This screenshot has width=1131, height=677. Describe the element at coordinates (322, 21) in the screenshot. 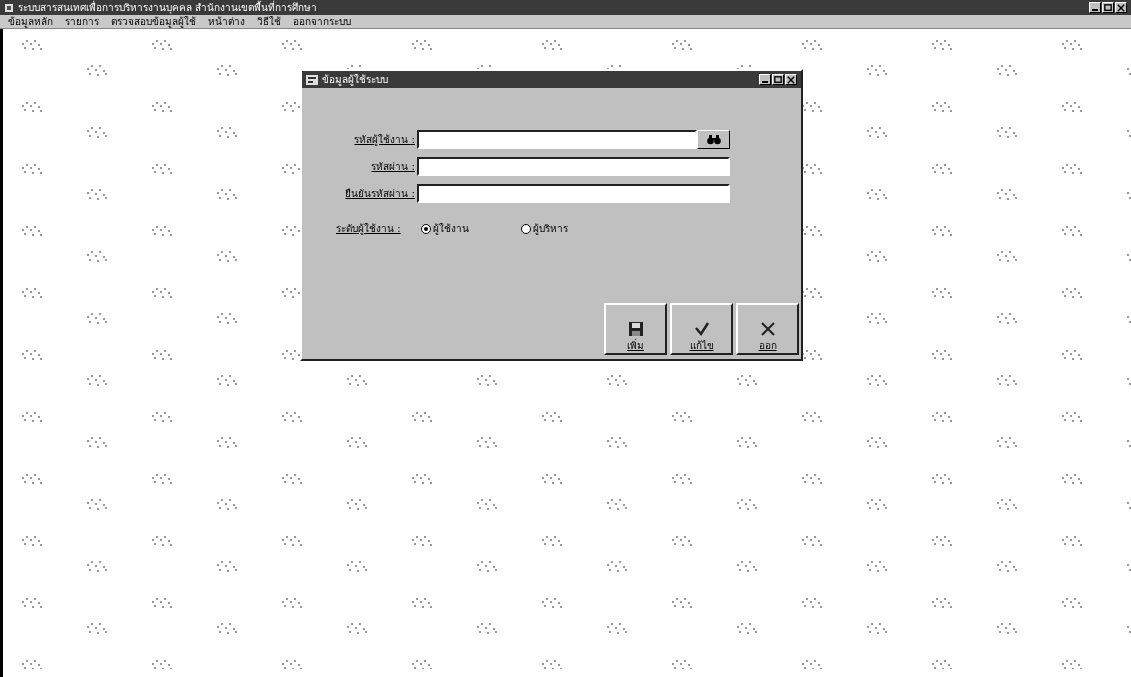

I see `menu-item: ออกจากระบบ` at that location.